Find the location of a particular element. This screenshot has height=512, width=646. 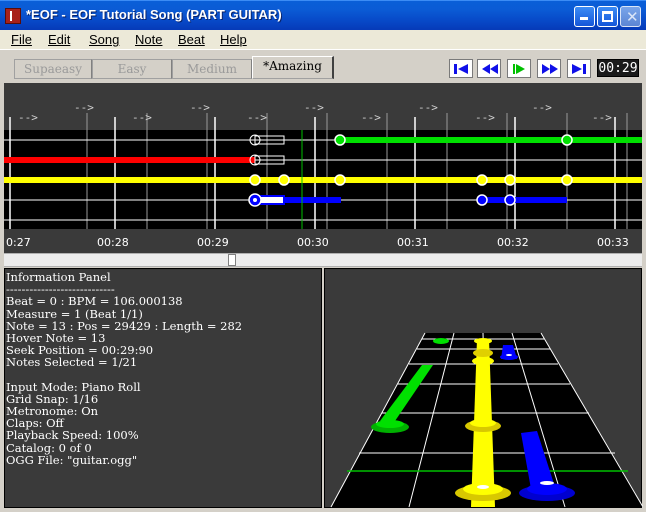

time-label: 00:31 is located at coordinates (413, 242).